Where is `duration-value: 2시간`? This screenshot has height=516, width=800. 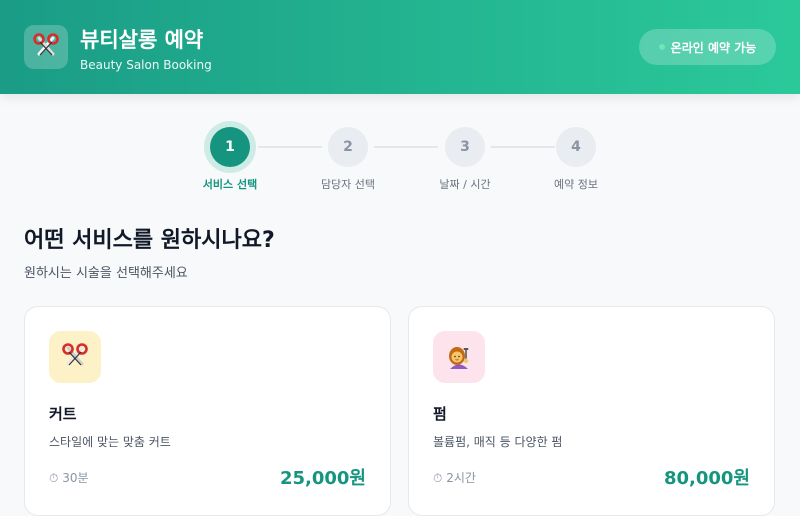 duration-value: 2시간 is located at coordinates (461, 478).